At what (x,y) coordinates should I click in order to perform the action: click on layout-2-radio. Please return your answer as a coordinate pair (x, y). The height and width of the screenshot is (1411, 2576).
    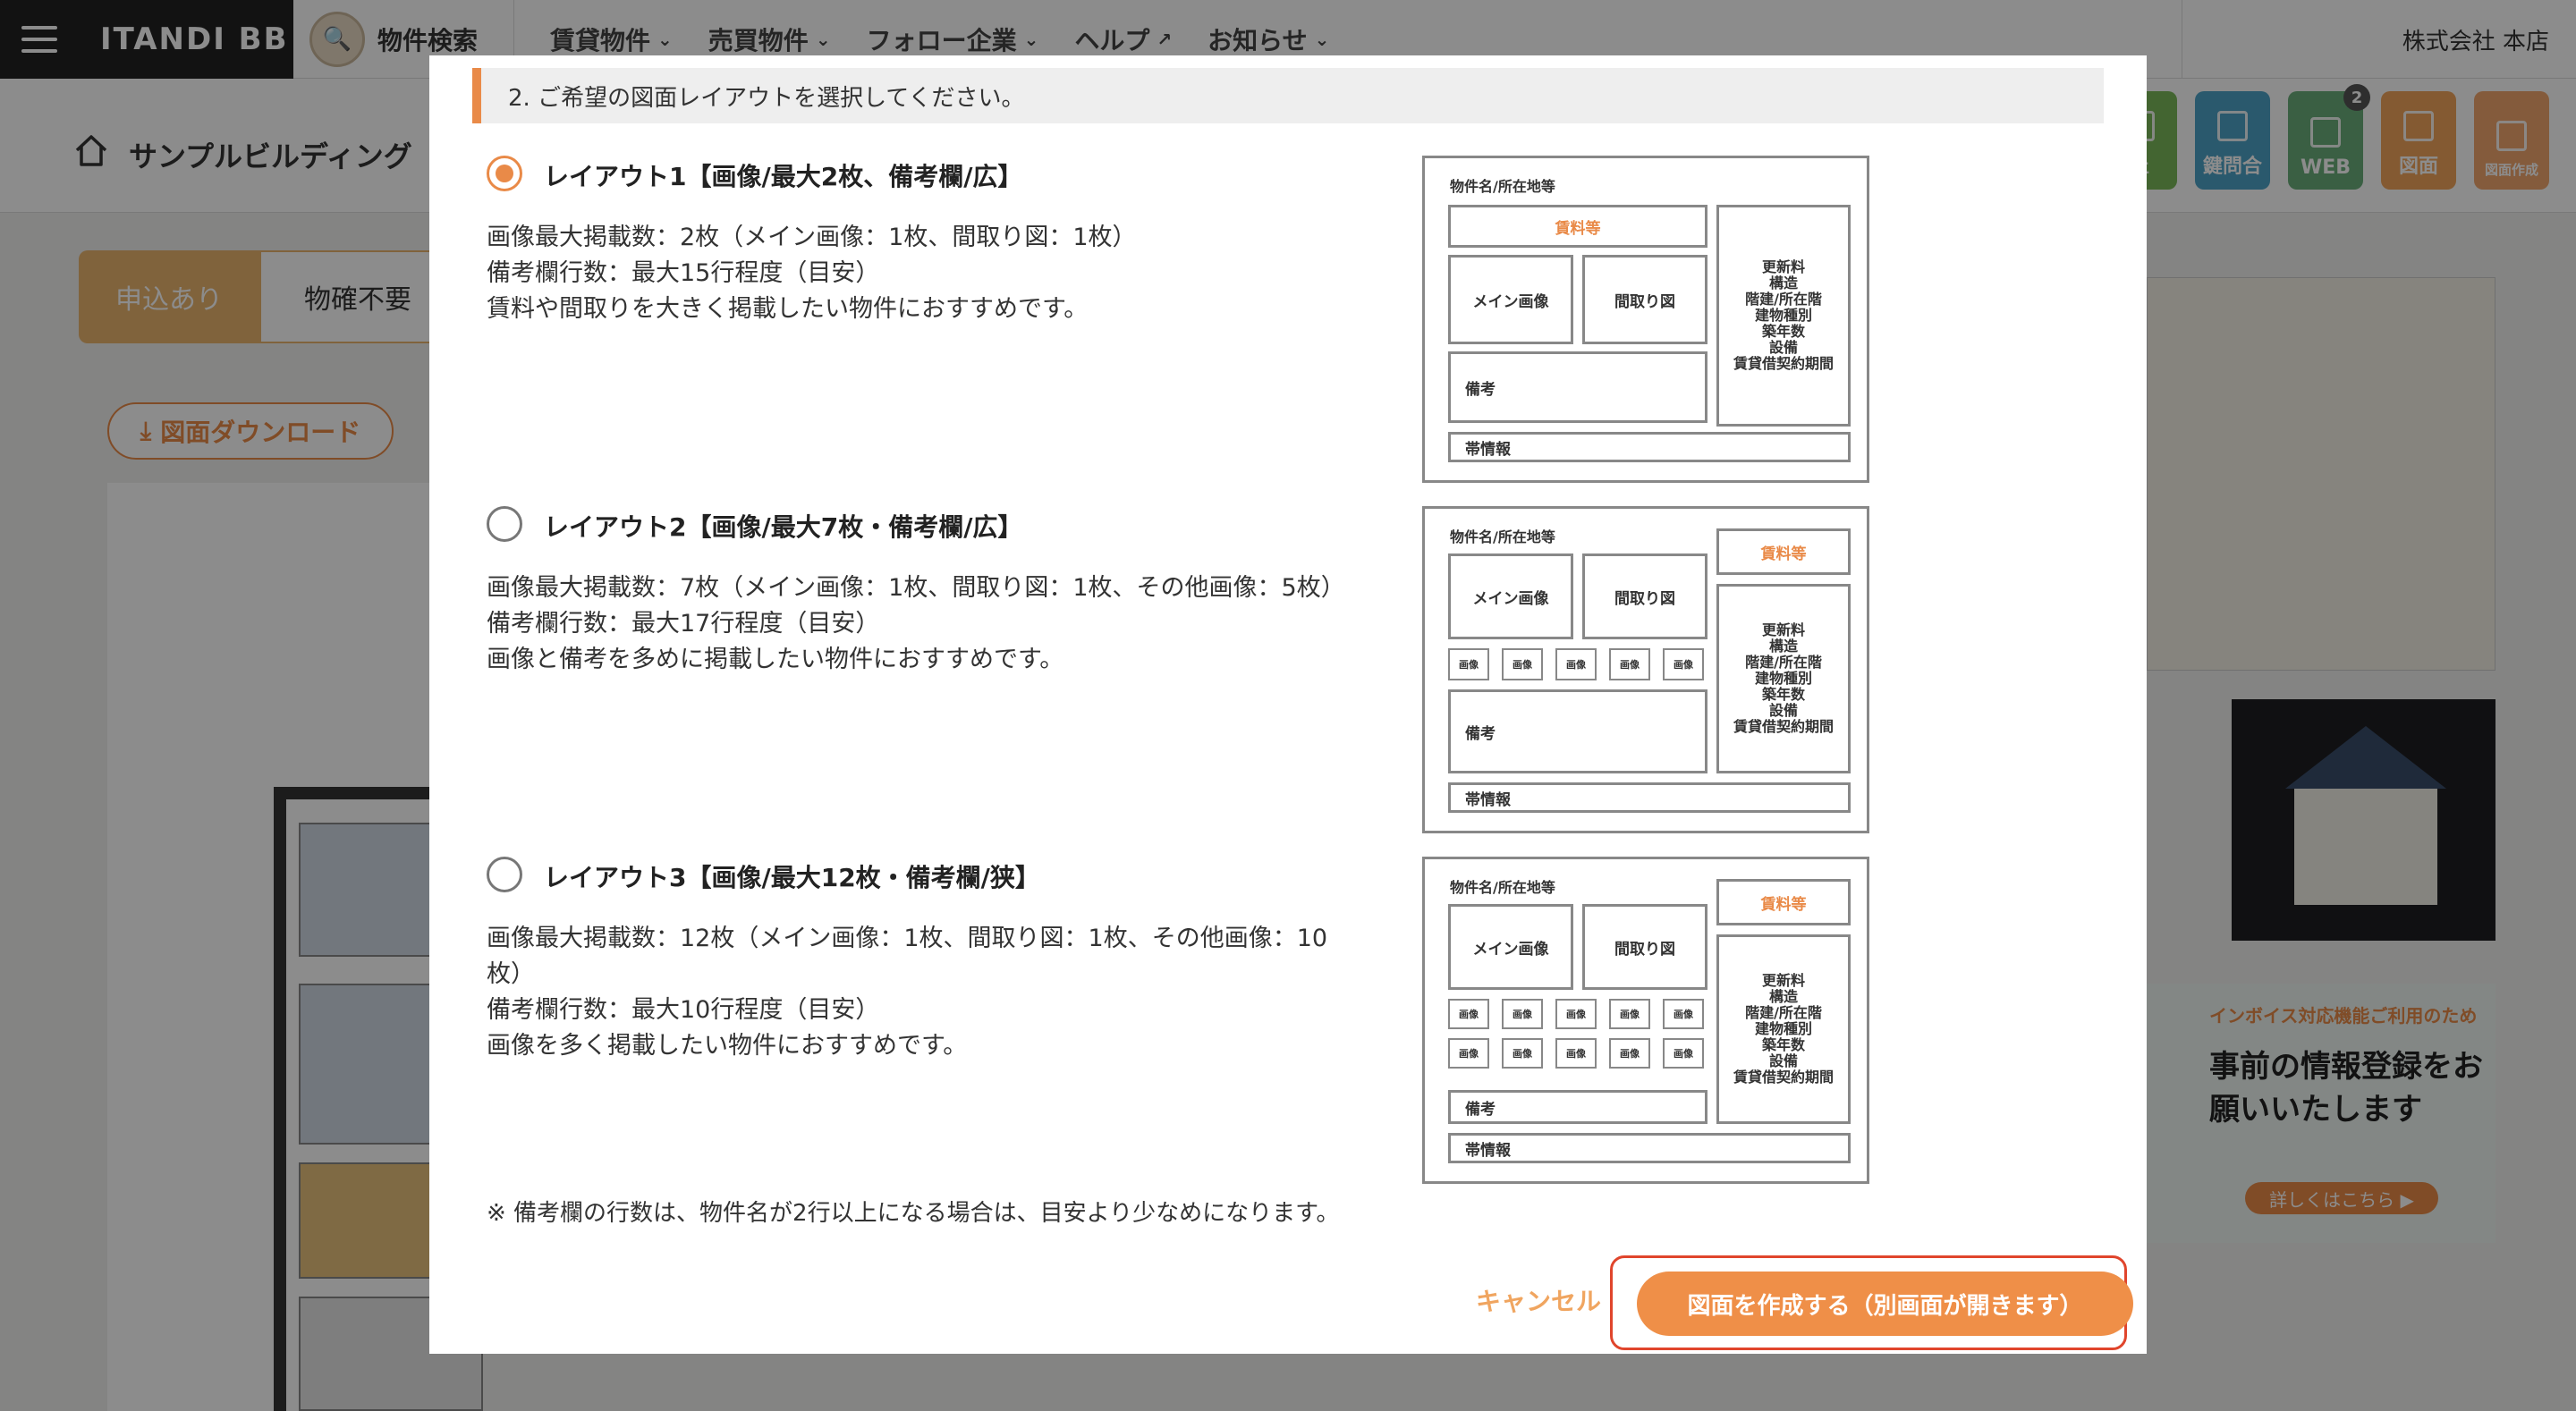
    Looking at the image, I should click on (504, 524).